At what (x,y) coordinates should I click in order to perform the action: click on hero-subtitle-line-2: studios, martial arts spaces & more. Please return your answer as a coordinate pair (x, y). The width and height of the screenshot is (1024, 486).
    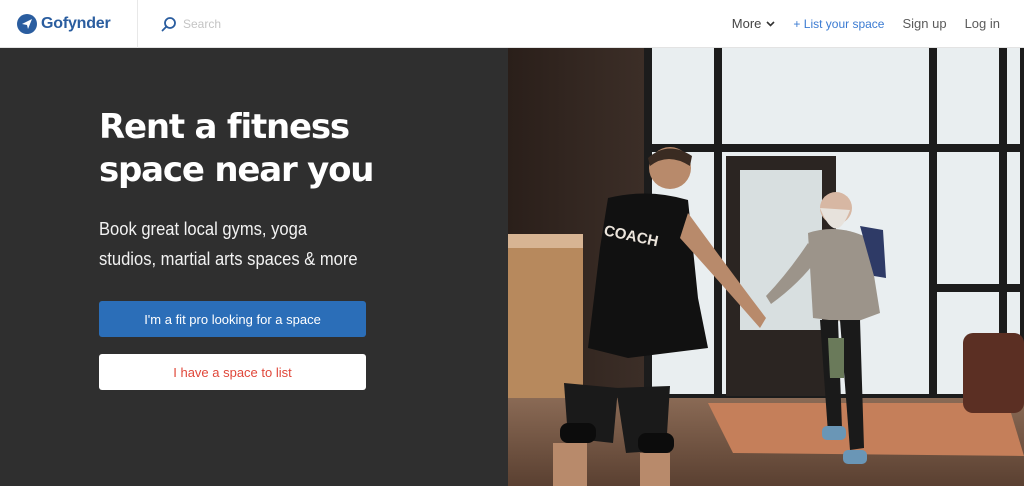
    Looking at the image, I should click on (228, 259).